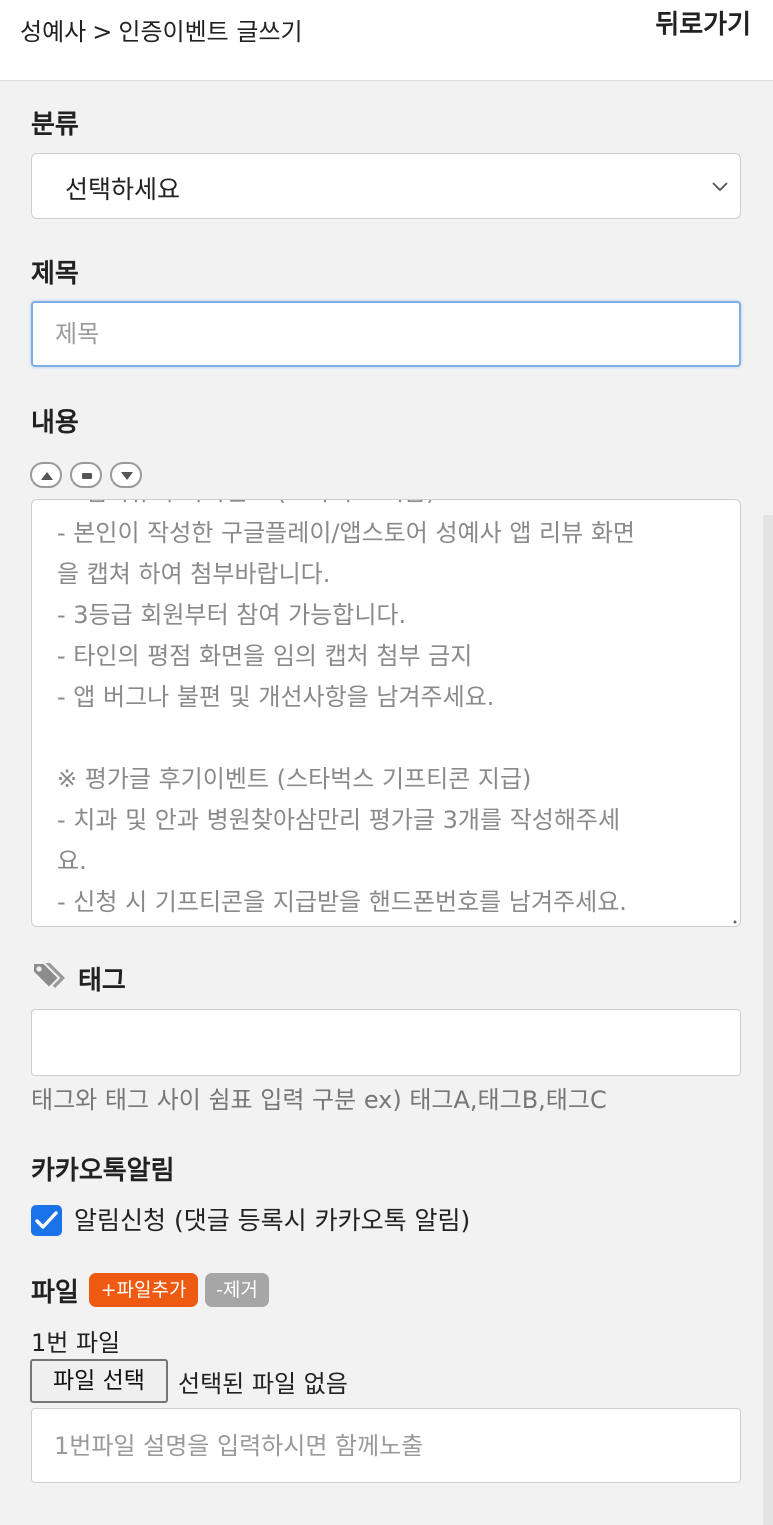 This screenshot has width=773, height=1525. Describe the element at coordinates (265, 656) in the screenshot. I see `content-line: - 타인의 평점 화면을 임의 캡처 첨부 금지` at that location.